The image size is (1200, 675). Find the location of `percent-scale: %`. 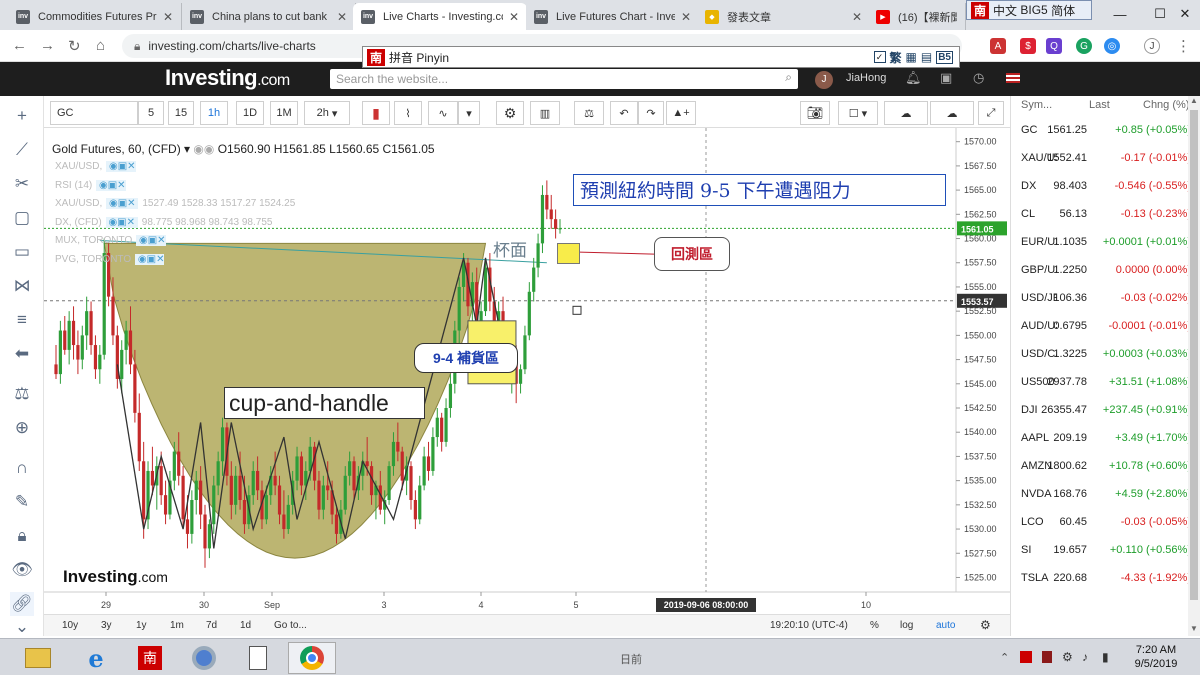

percent-scale: % is located at coordinates (874, 625).